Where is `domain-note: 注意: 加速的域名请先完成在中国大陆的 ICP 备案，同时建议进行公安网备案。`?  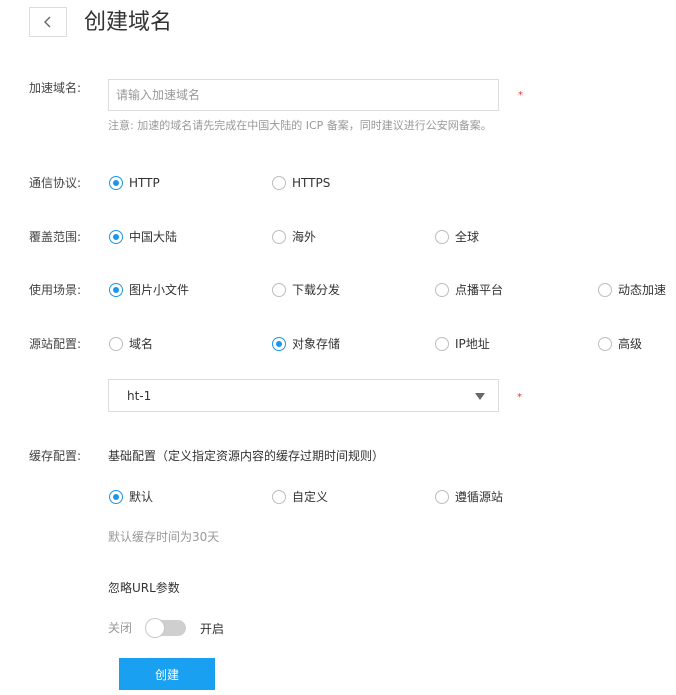 domain-note: 注意: 加速的域名请先完成在中国大陆的 ICP 备案，同时建议进行公安网备案。 is located at coordinates (300, 125).